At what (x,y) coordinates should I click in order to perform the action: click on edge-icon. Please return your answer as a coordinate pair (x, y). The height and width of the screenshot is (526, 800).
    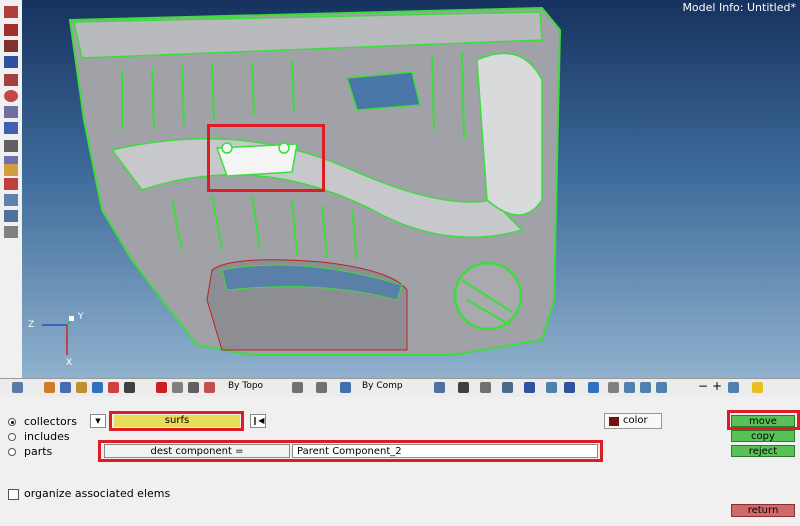
    Looking at the image, I should click on (485, 387).